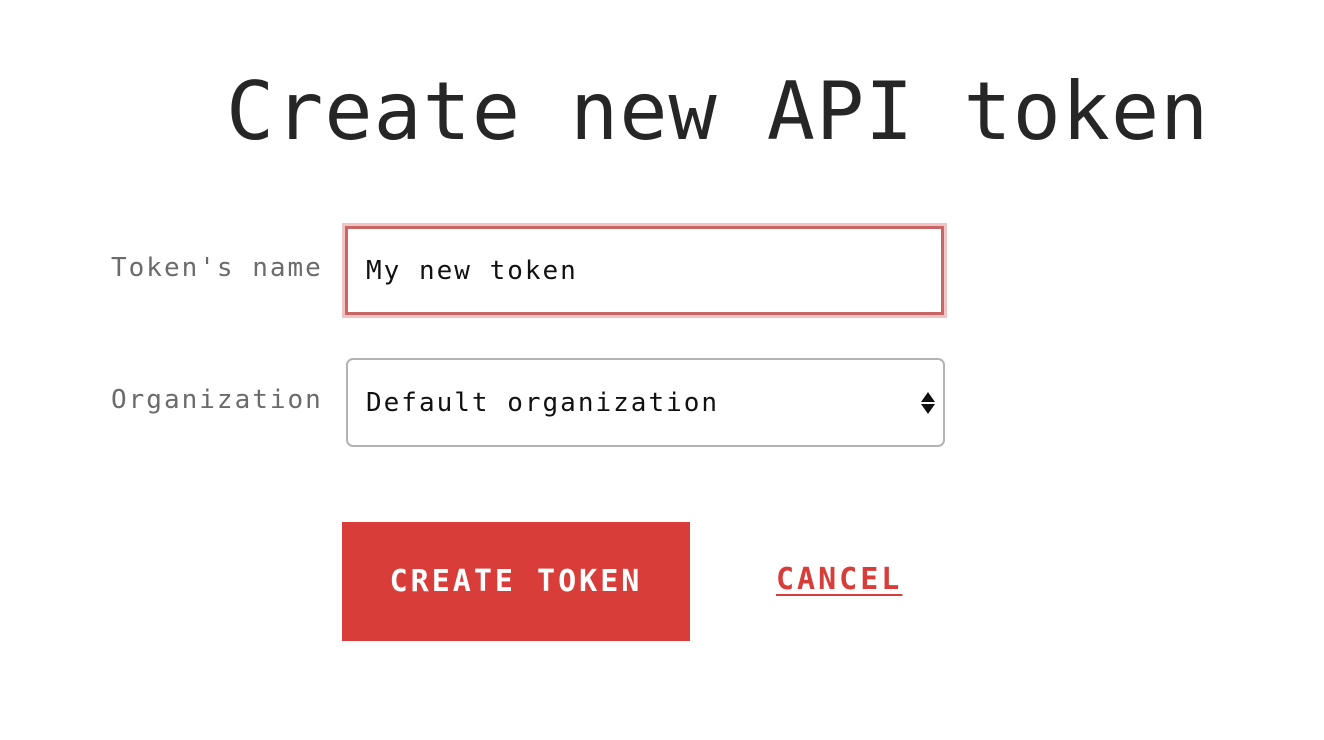 This screenshot has height=740, width=1324. What do you see at coordinates (928, 403) in the screenshot?
I see `select-arrows-icon` at bounding box center [928, 403].